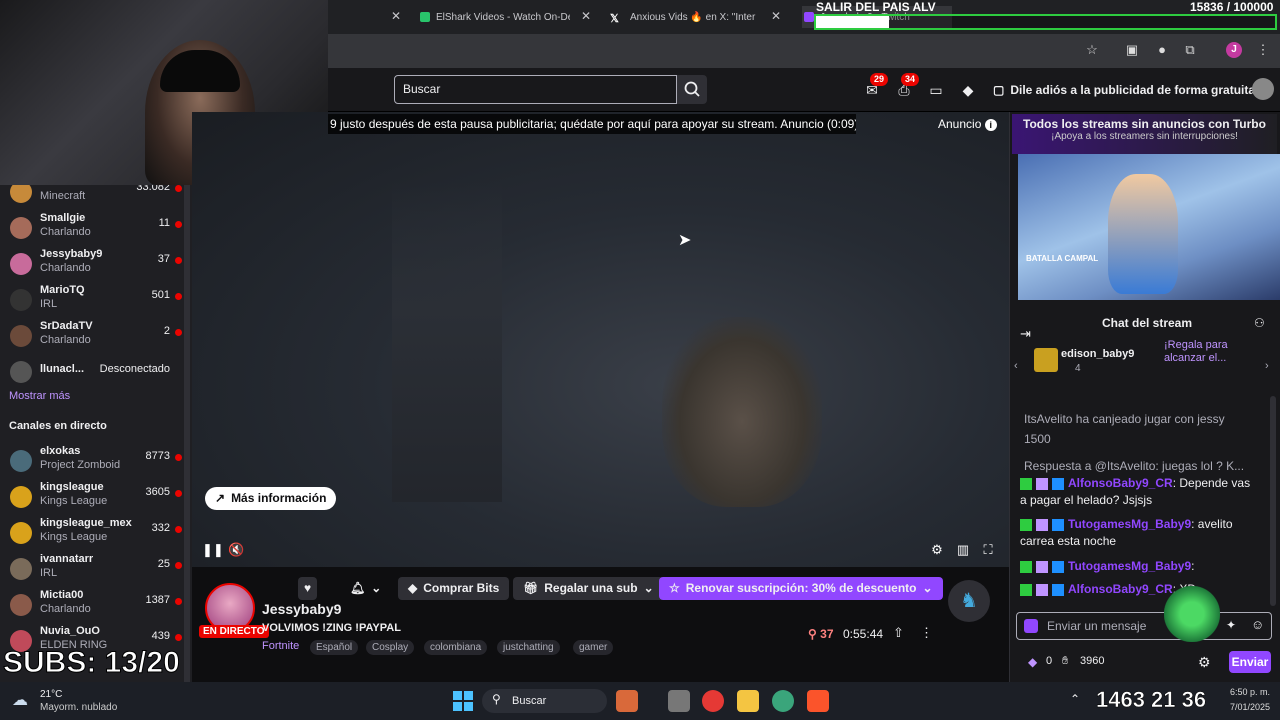 The width and height of the screenshot is (1280, 720). I want to click on ad-preview-image: BATALLA CAMPAL, so click(1149, 227).